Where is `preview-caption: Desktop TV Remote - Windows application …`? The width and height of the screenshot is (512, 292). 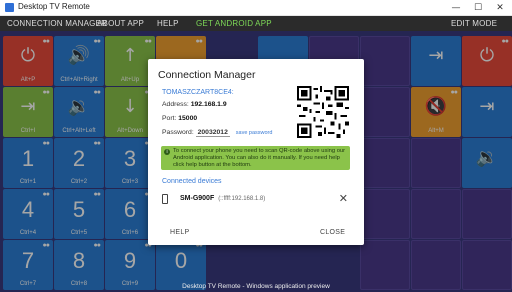 preview-caption: Desktop TV Remote - Windows application … is located at coordinates (256, 286).